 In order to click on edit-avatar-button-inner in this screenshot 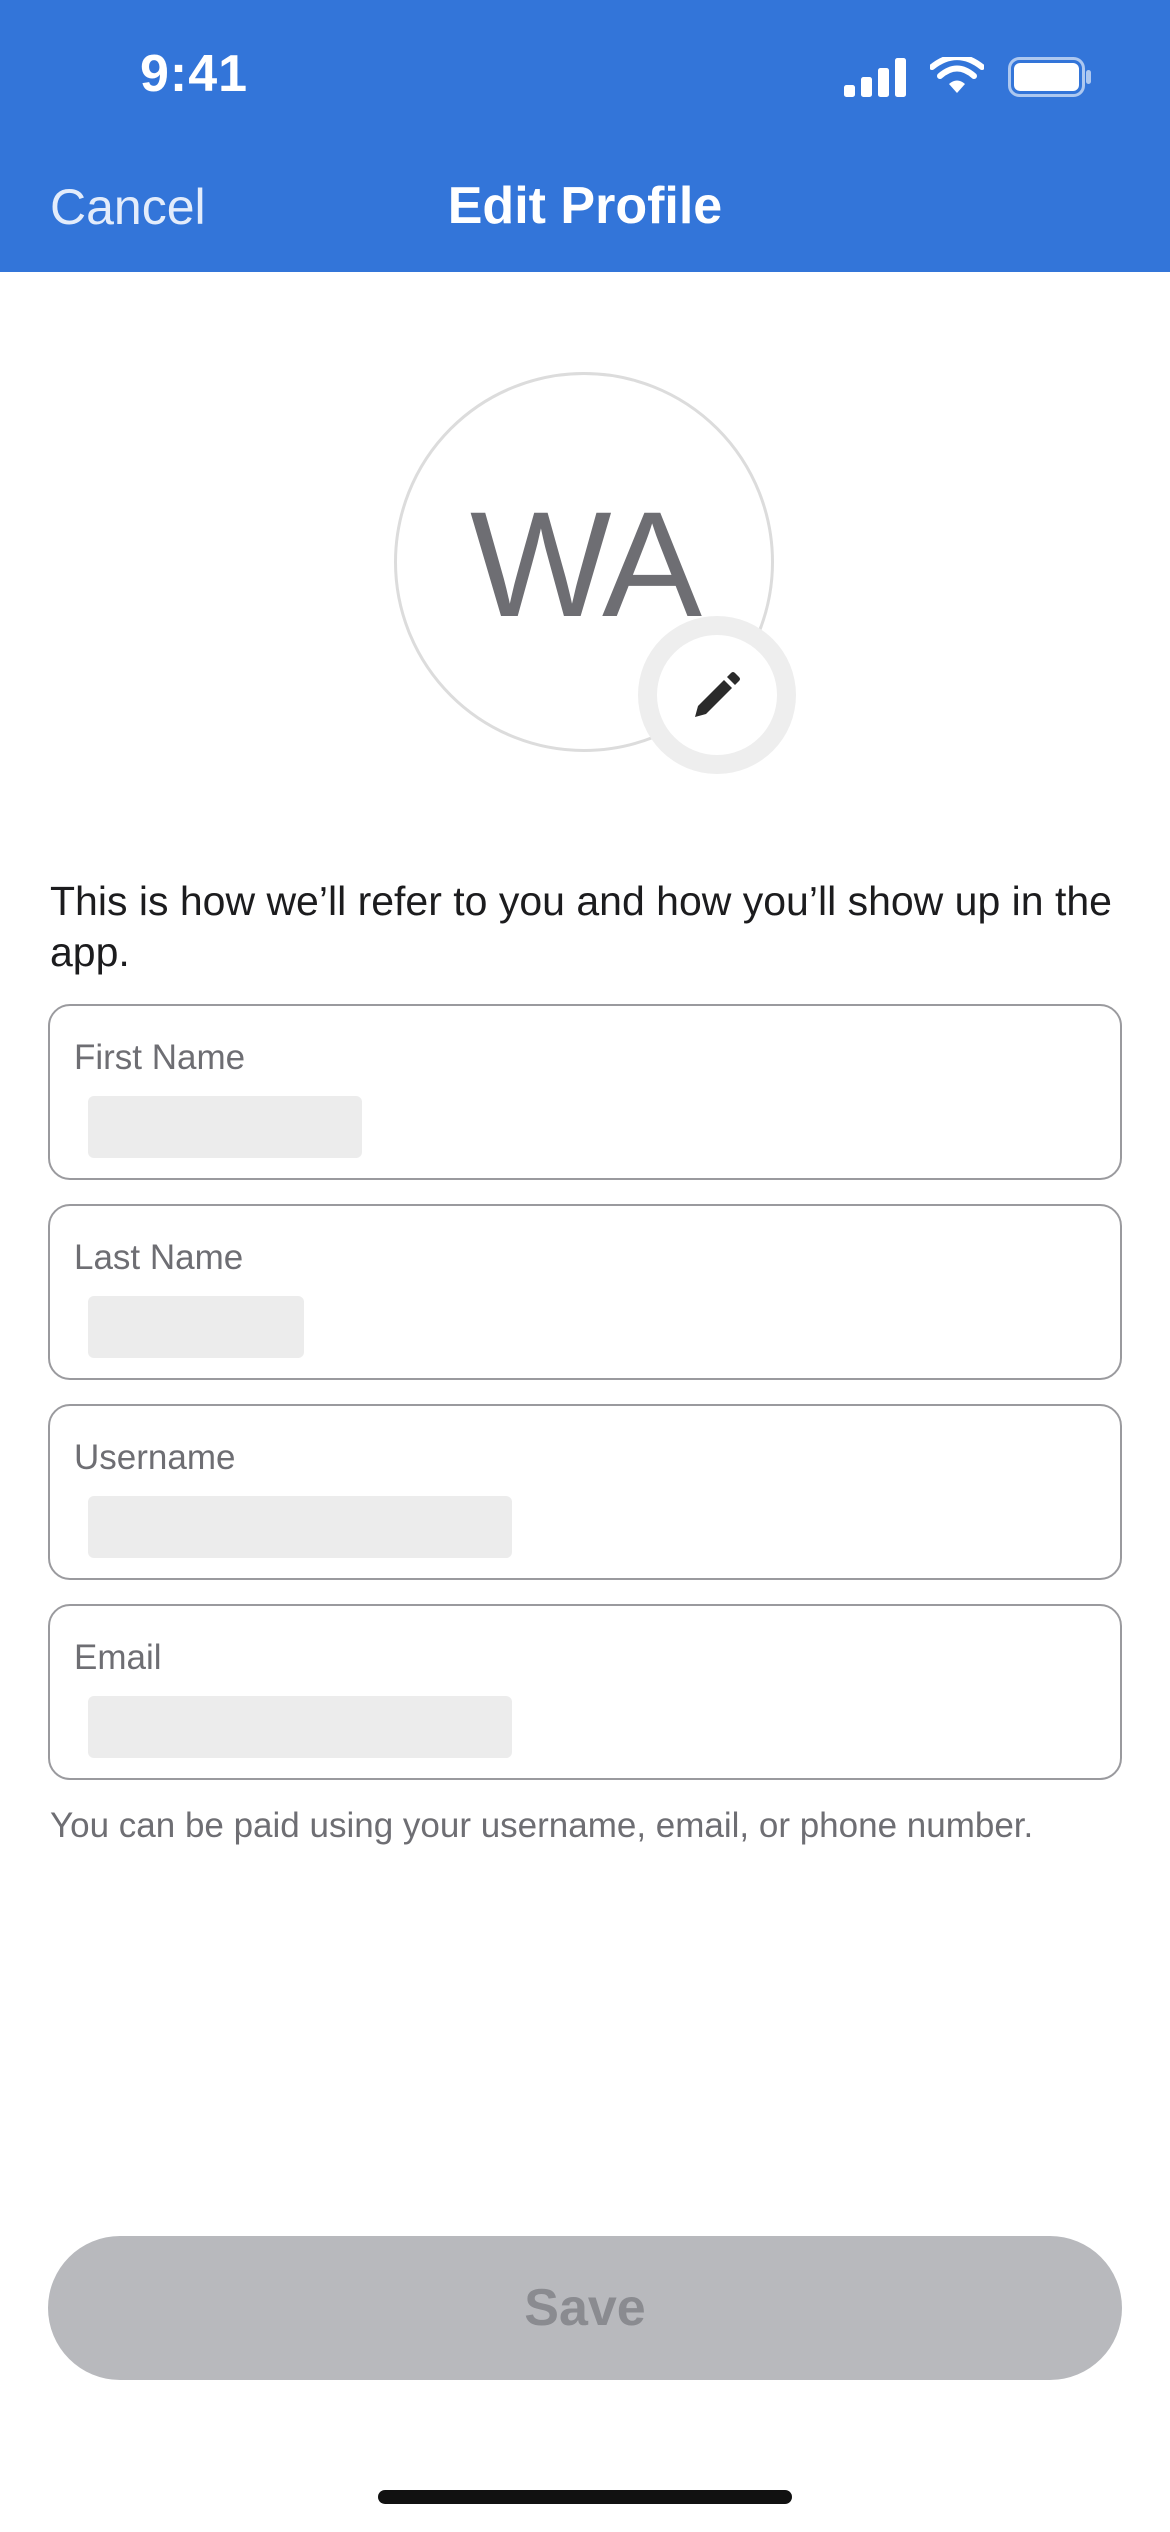, I will do `click(717, 695)`.